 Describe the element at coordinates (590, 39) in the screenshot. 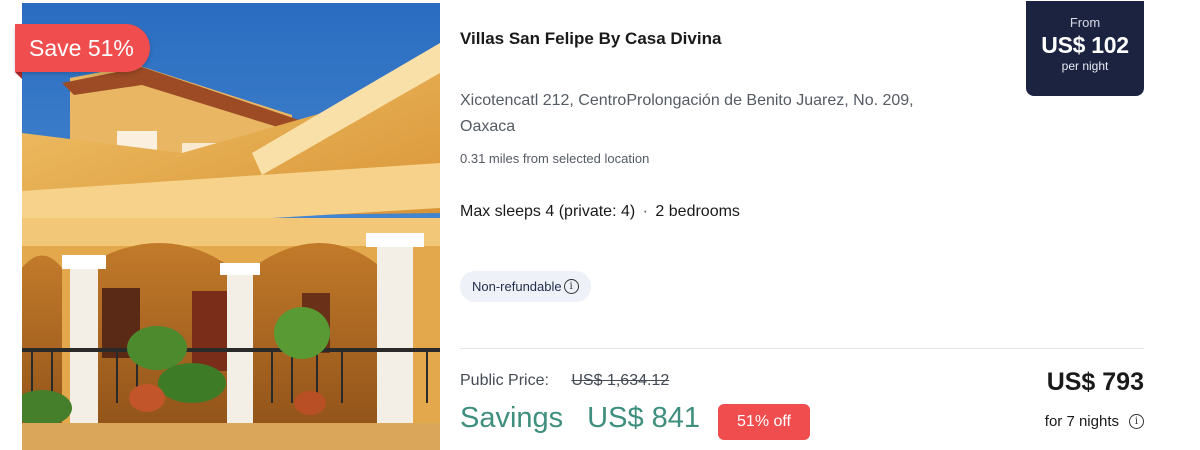

I see `hotel-name-link: Villas San Felipe By Casa Divina` at that location.